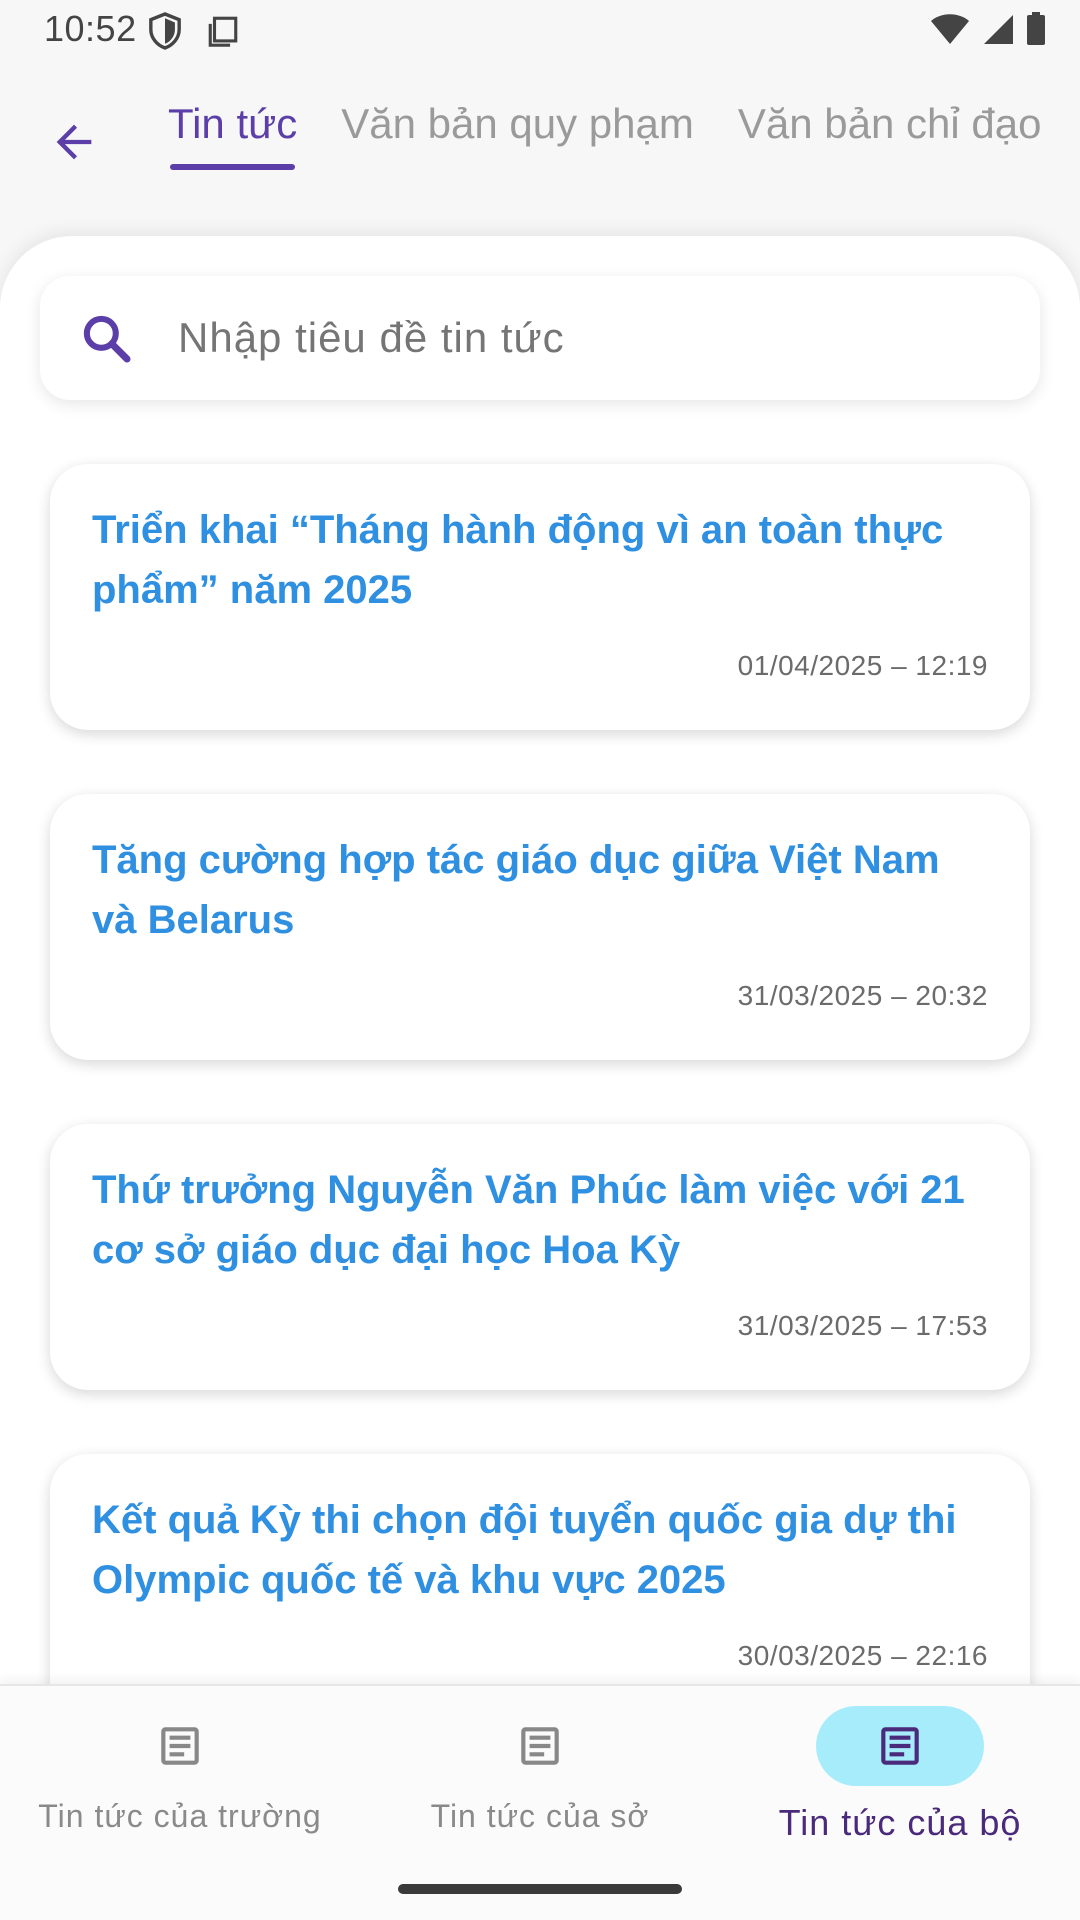 Image resolution: width=1080 pixels, height=1920 pixels. What do you see at coordinates (223, 31) in the screenshot?
I see `sim-card-icon` at bounding box center [223, 31].